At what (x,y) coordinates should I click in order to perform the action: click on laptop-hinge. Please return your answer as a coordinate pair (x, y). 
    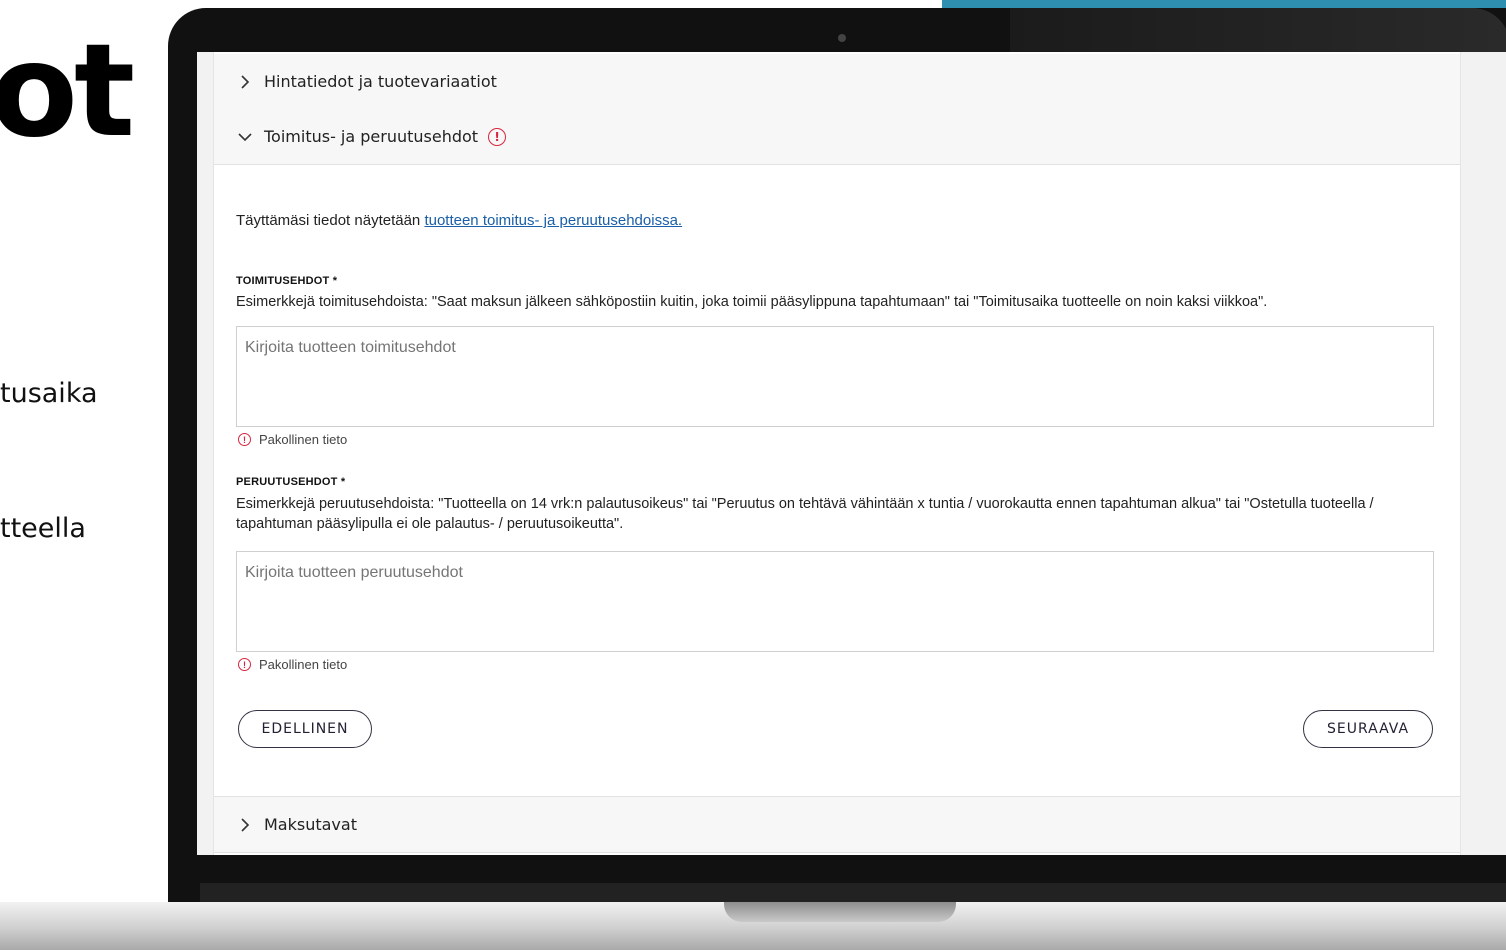
    Looking at the image, I should click on (853, 893).